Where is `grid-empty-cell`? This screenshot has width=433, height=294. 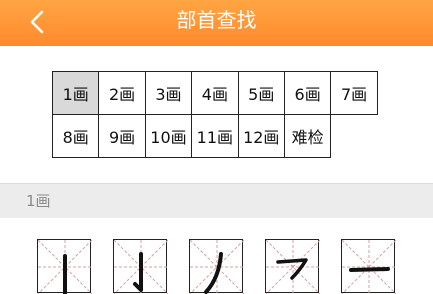
grid-empty-cell is located at coordinates (354, 136).